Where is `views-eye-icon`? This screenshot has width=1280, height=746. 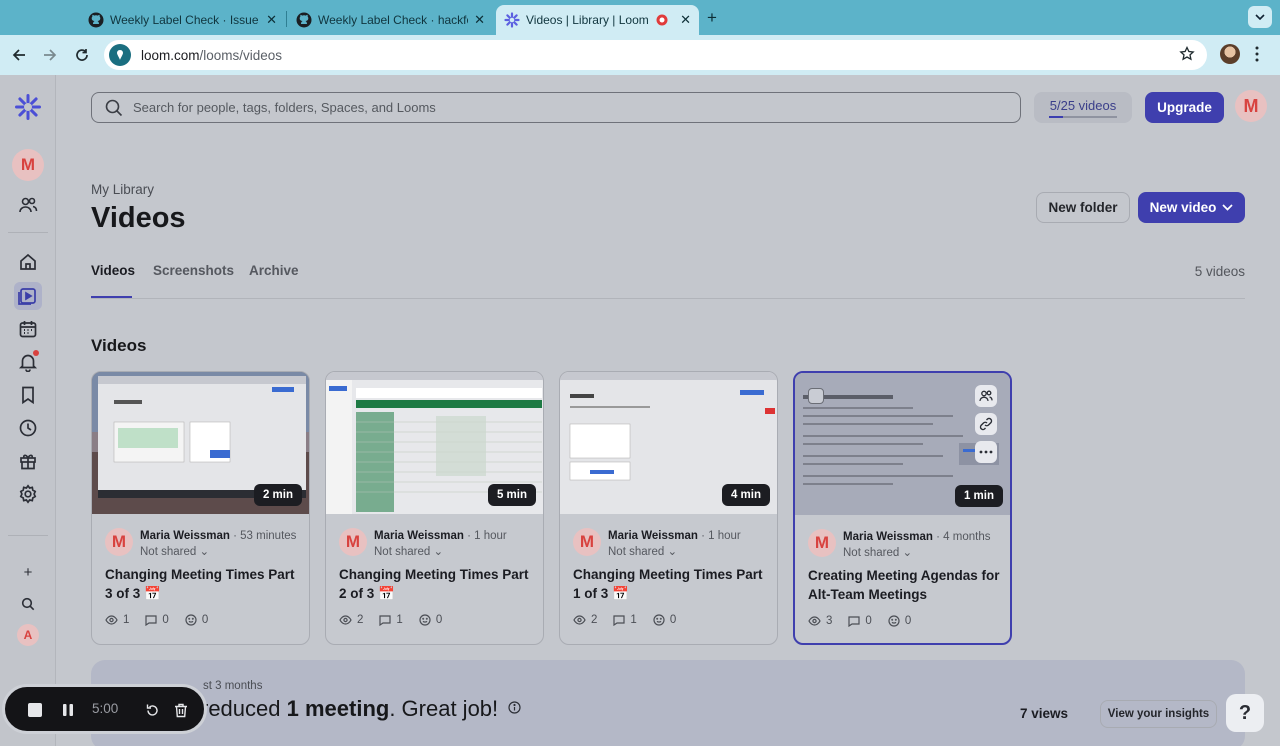
views-eye-icon is located at coordinates (345, 620).